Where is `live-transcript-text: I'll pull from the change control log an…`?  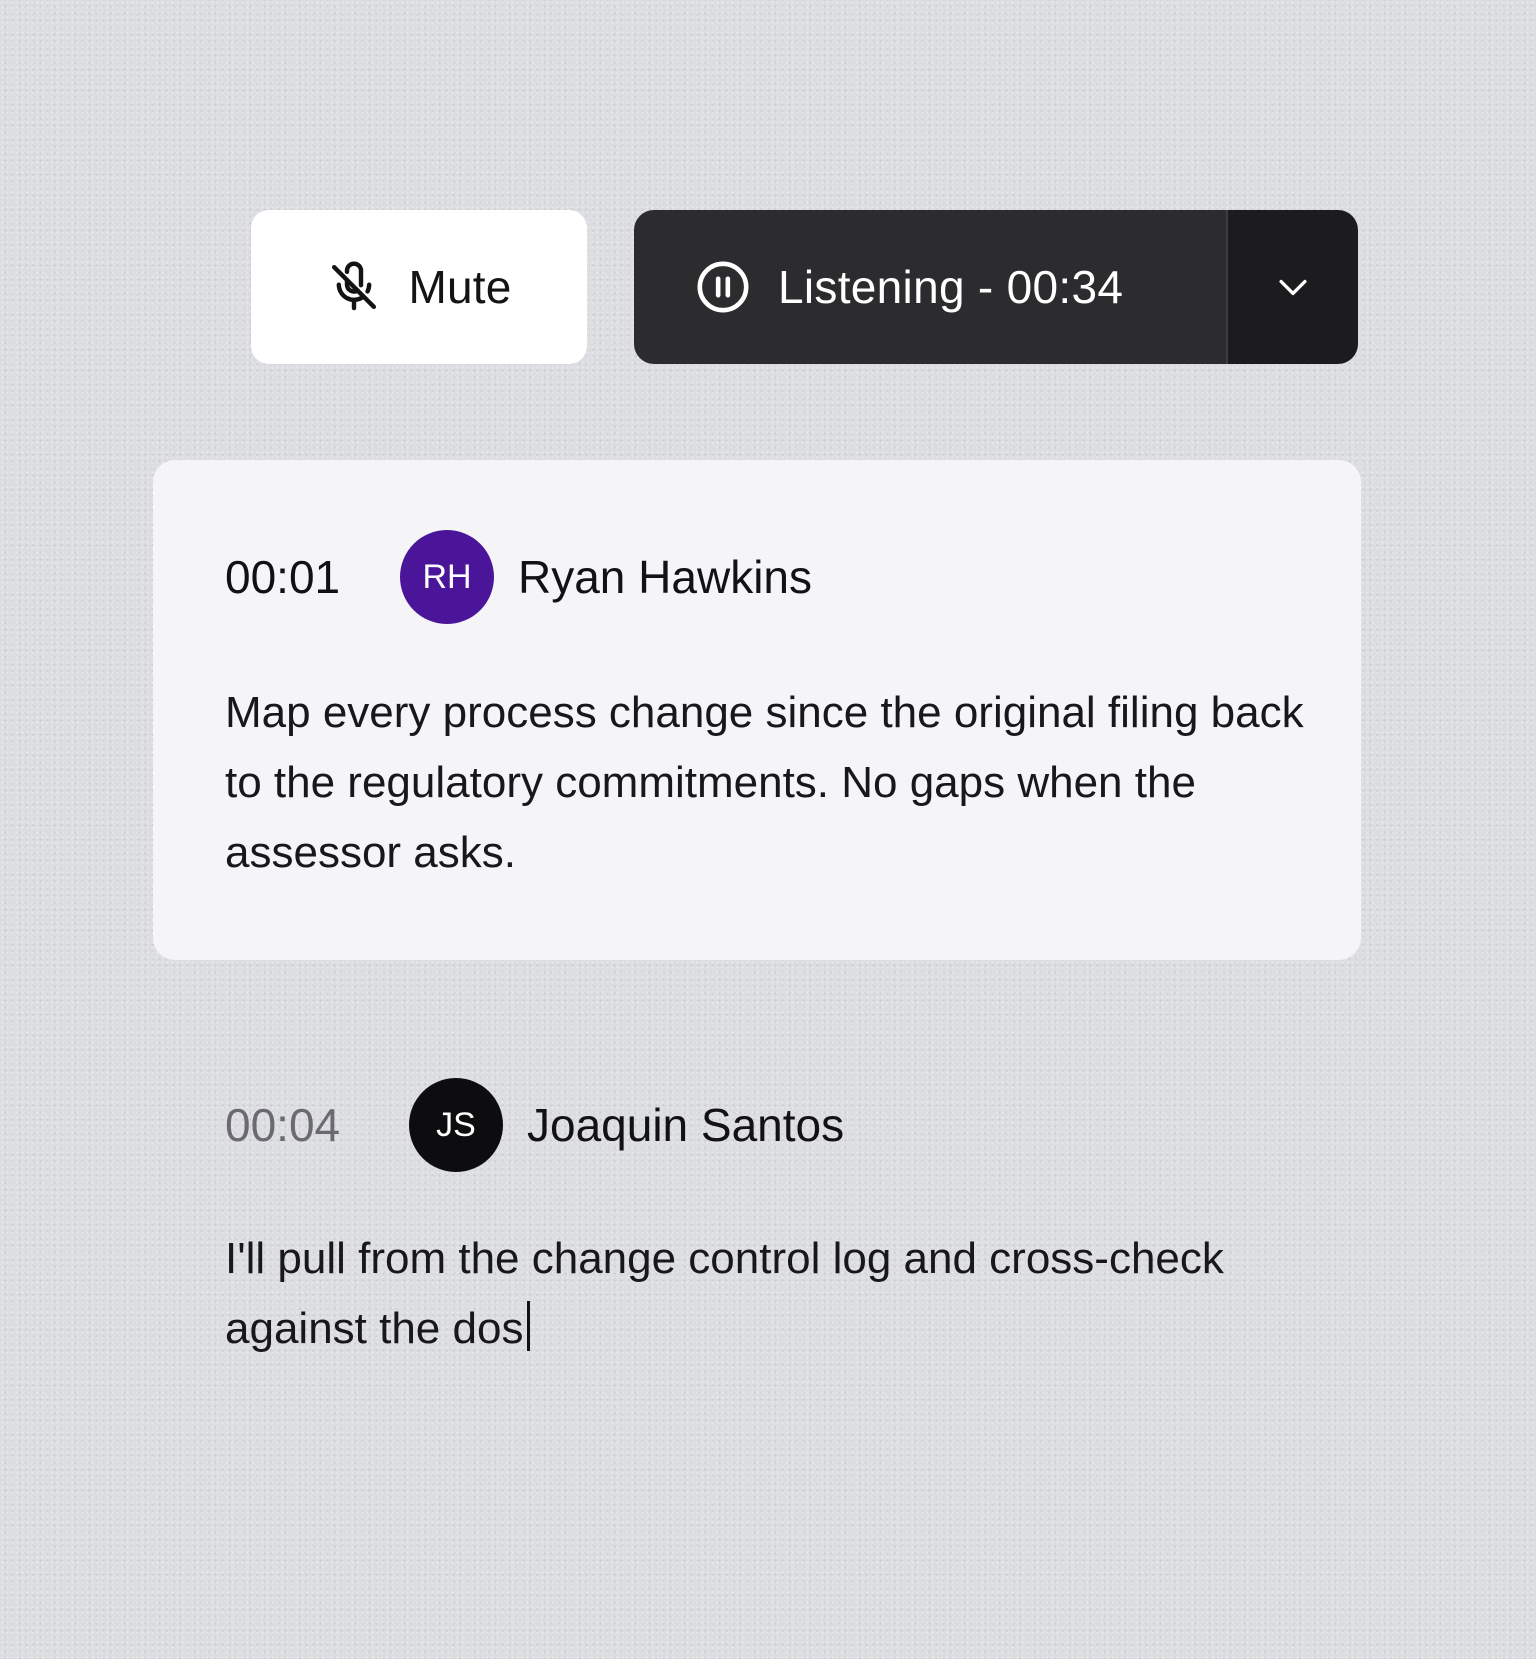 live-transcript-text: I'll pull from the change control log an… is located at coordinates (724, 1293).